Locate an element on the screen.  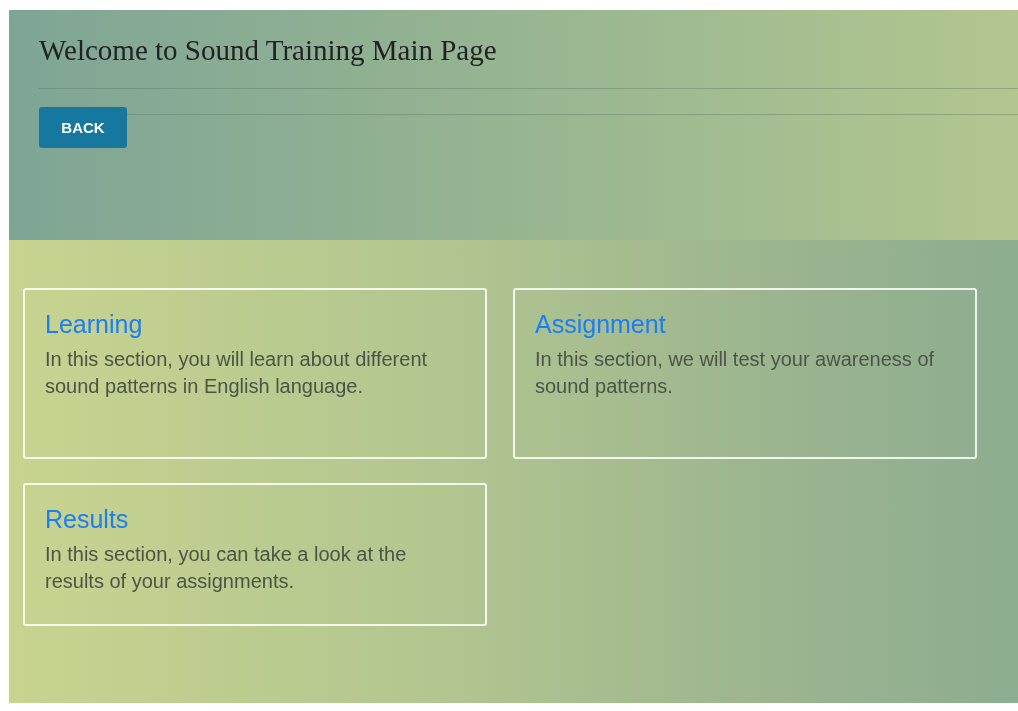
section-card: Learning In this section, you will learn about different sound patterns in English language. is located at coordinates (255, 373).